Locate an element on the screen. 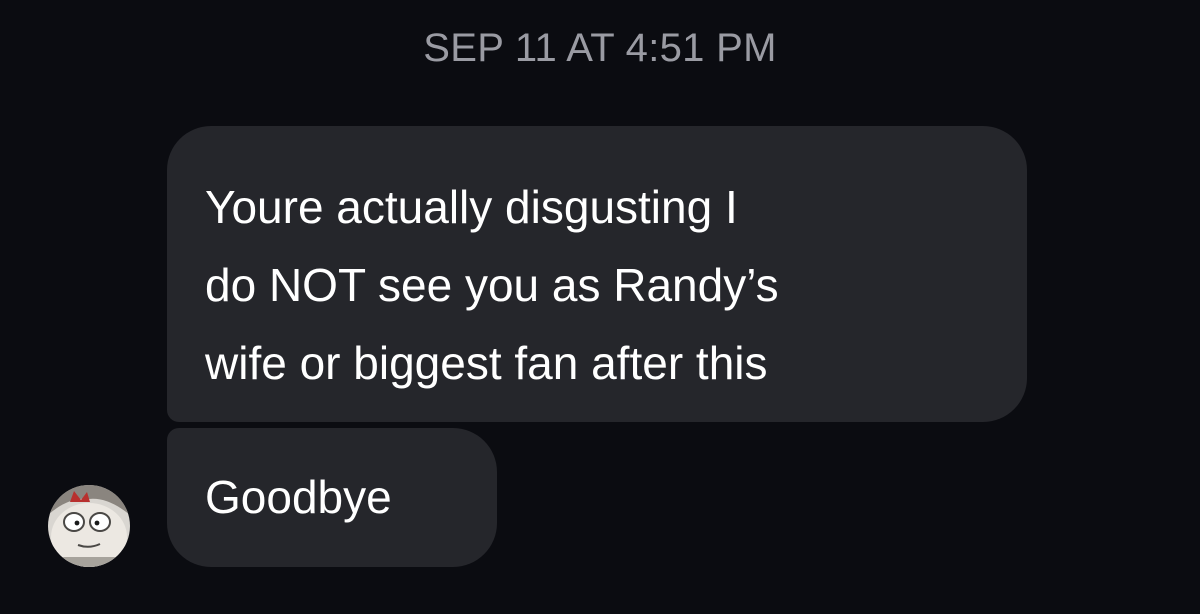 The width and height of the screenshot is (1200, 614). message-text-line: wife or biggest fan after this is located at coordinates (486, 363).